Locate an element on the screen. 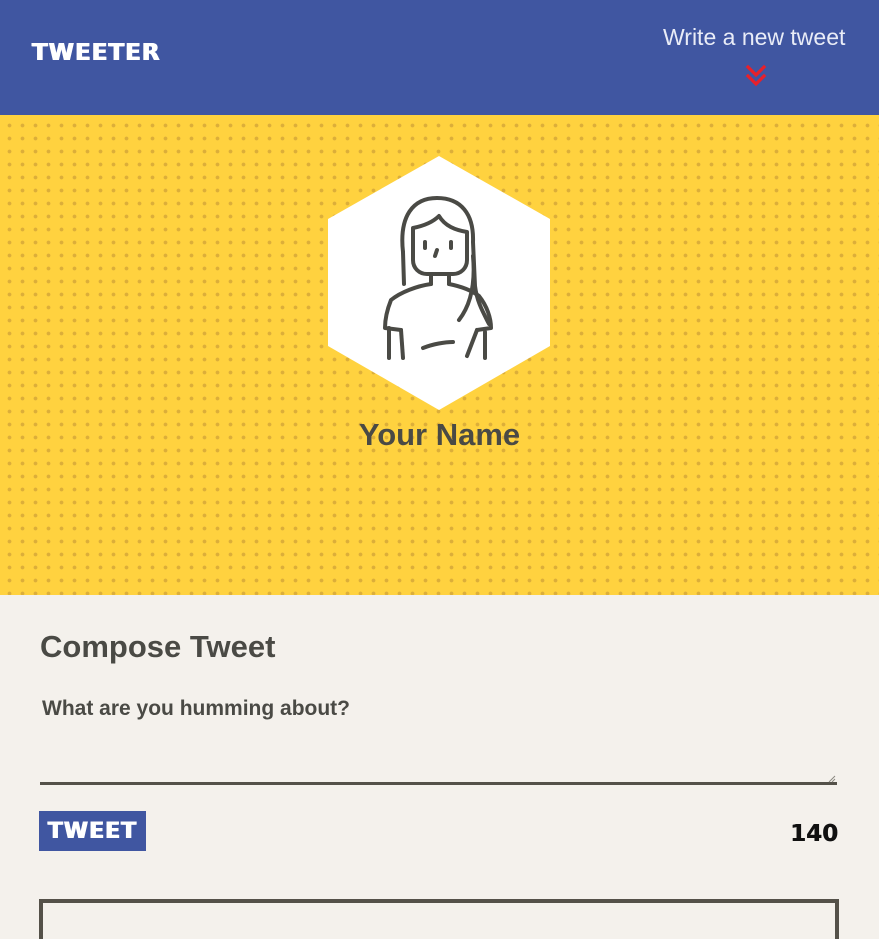 Image resolution: width=879 pixels, height=939 pixels. navbar: TWEETER Write a new tweet is located at coordinates (439, 57).